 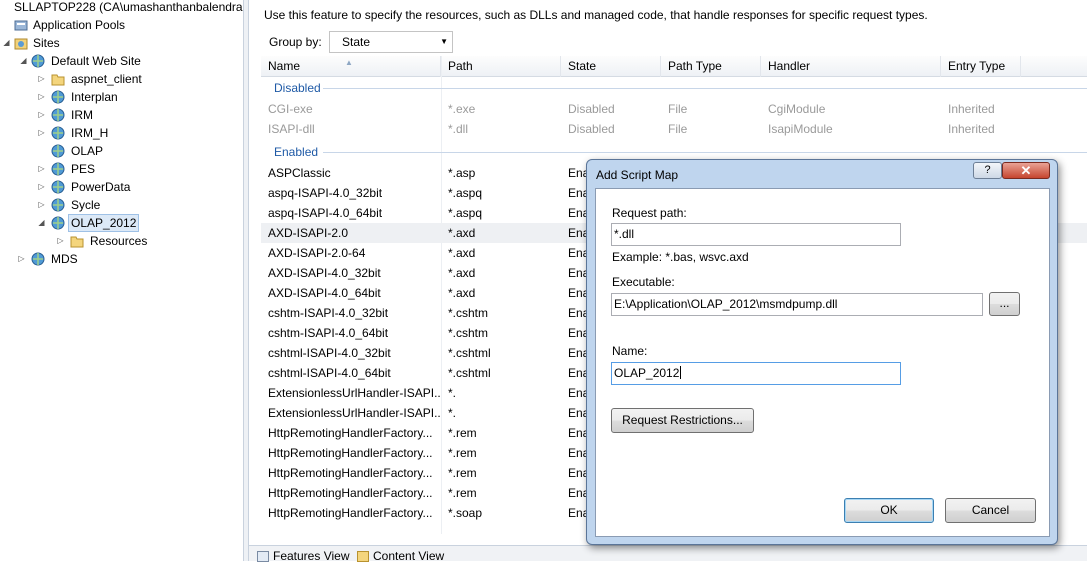 I want to click on executable-input: E:\Application\OLAP_2012\msmdpump.dll, so click(x=797, y=304).